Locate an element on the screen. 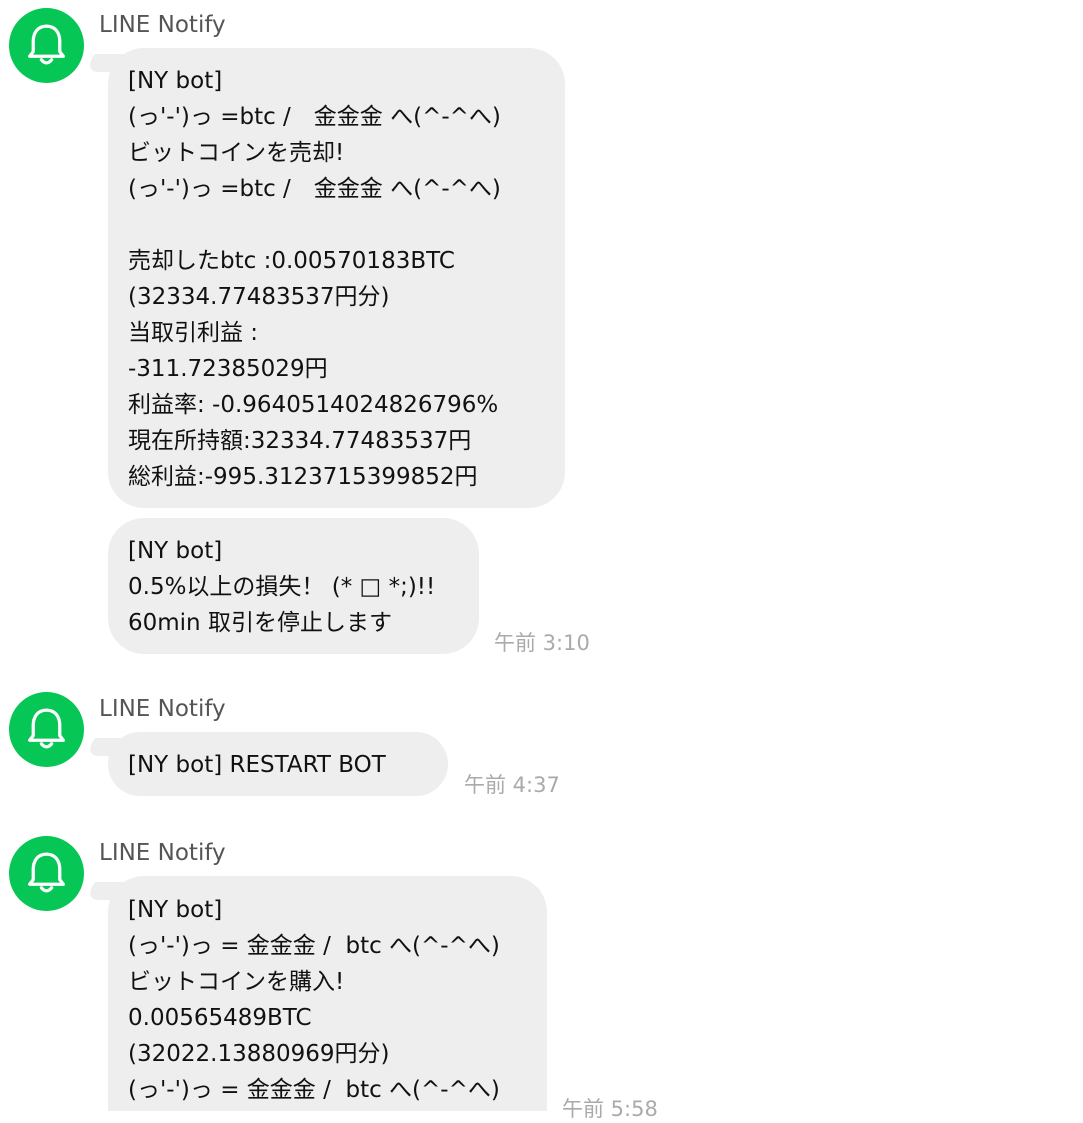 The width and height of the screenshot is (1083, 1123). message-line: 60min 取引を停止します is located at coordinates (260, 623).